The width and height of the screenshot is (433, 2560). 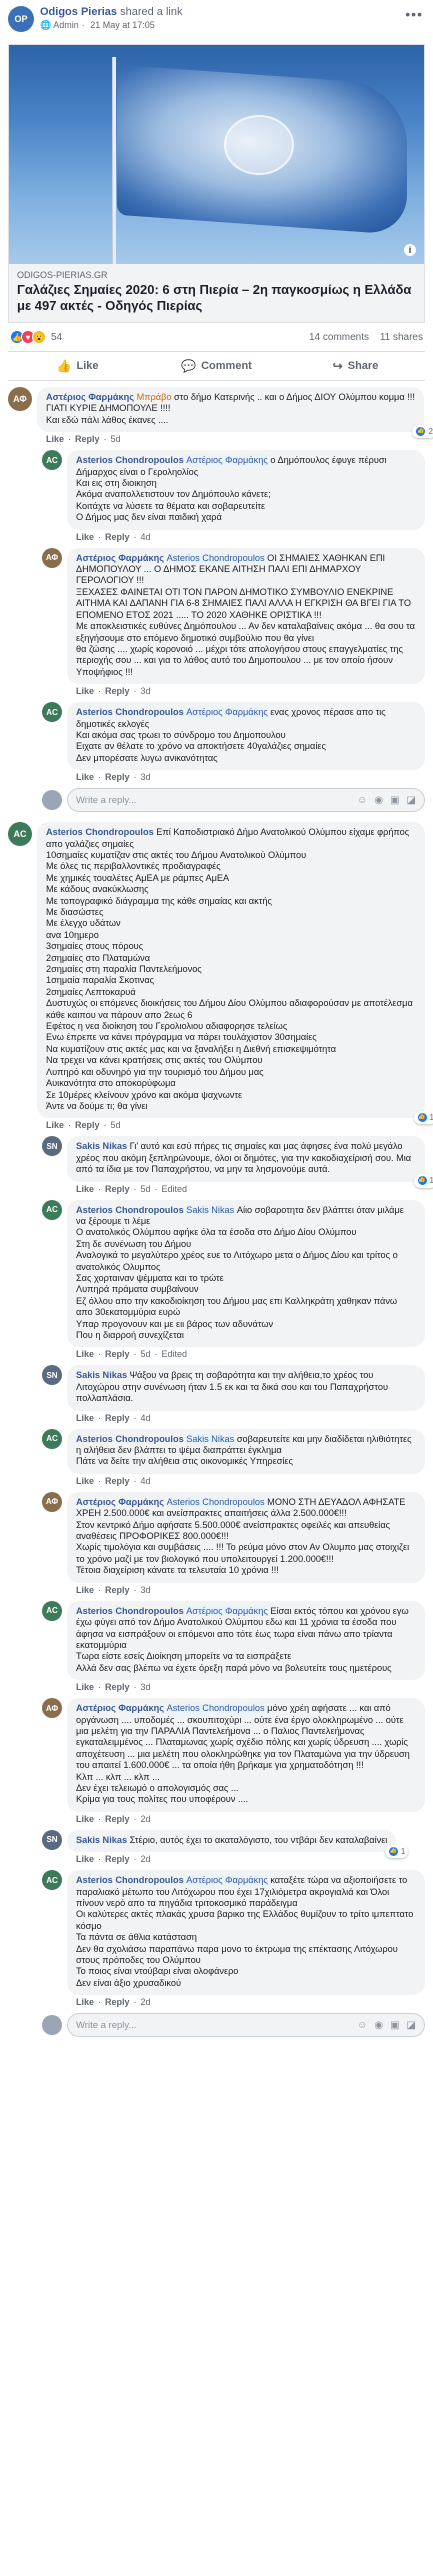 What do you see at coordinates (122, 25) in the screenshot?
I see `post-date: 21 May at 17:05` at bounding box center [122, 25].